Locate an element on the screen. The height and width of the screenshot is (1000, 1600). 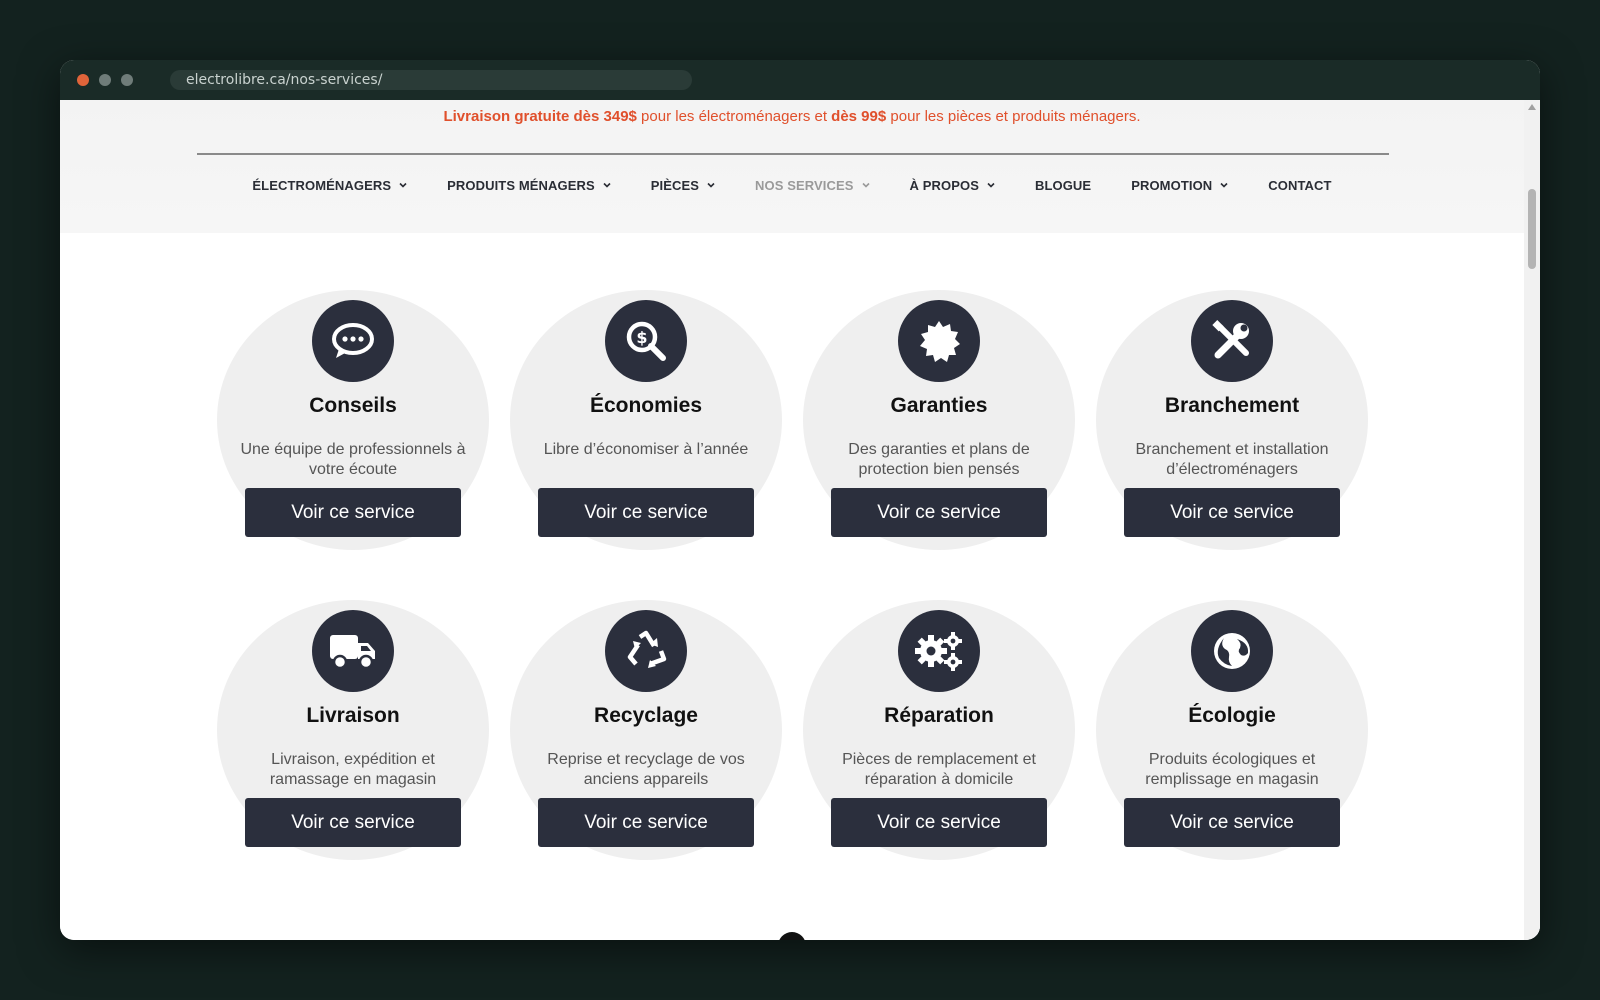
nav-item-electromenagers: ÉLECTROMÉNAGERS is located at coordinates (329, 185).